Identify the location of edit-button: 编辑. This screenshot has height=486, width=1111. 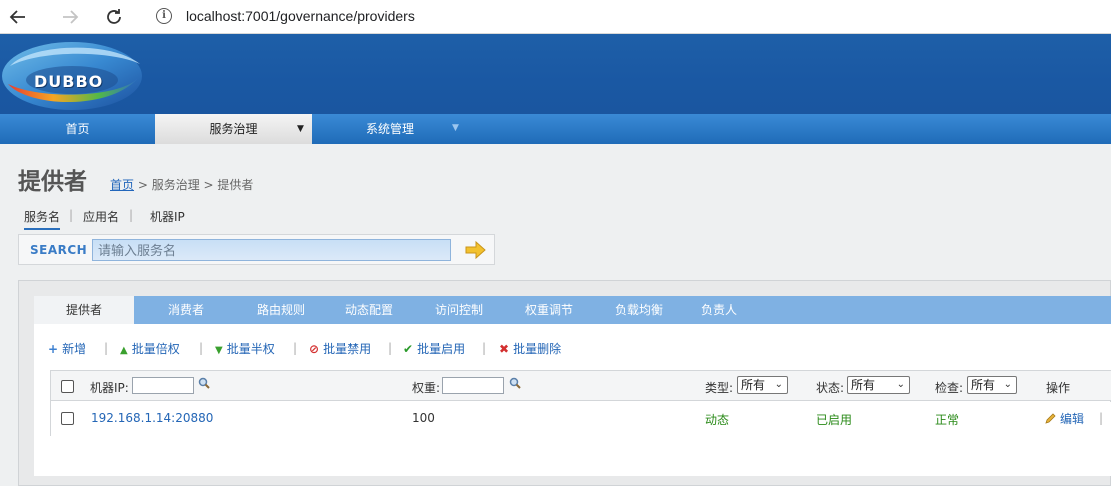
(1064, 418).